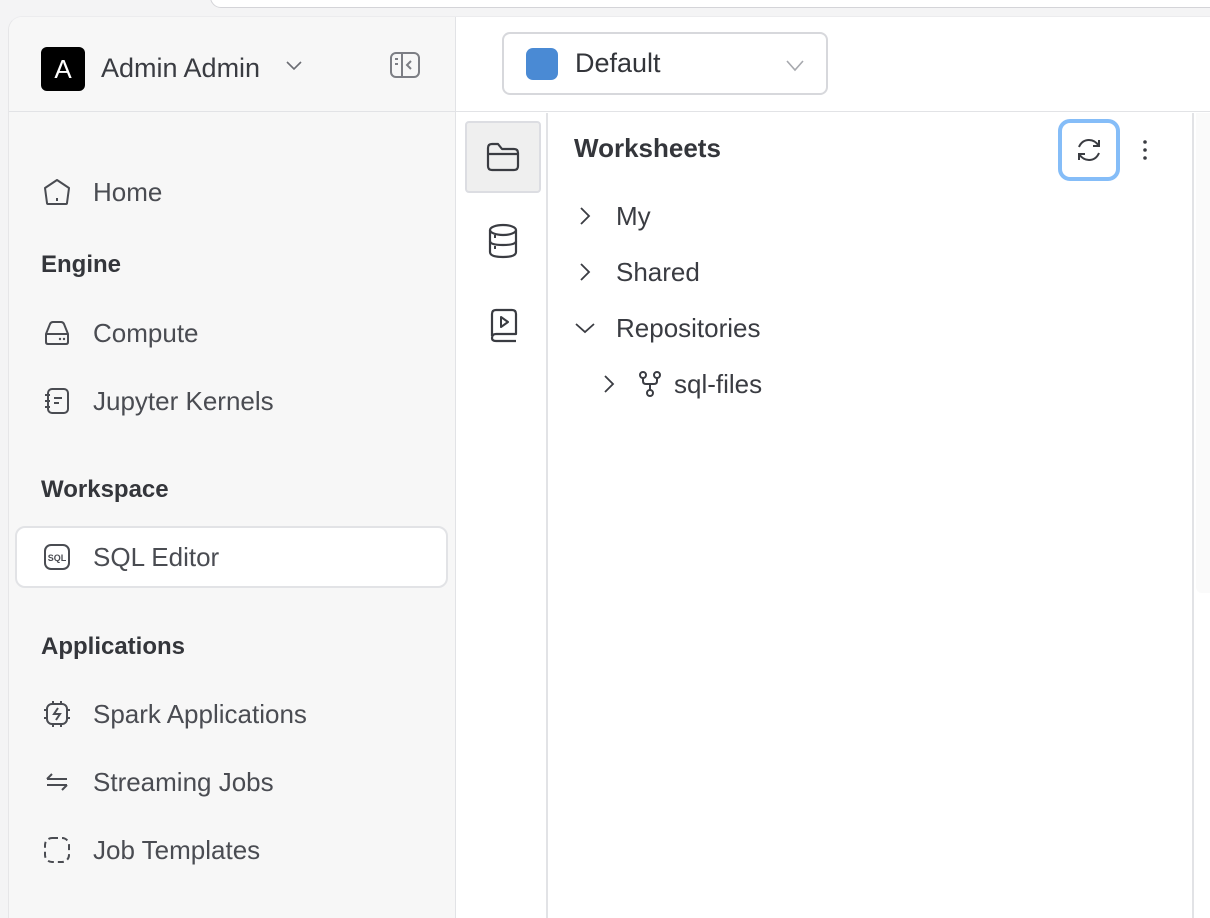 The height and width of the screenshot is (918, 1210). What do you see at coordinates (177, 849) in the screenshot?
I see `sidebar-item-label: Job Templates` at bounding box center [177, 849].